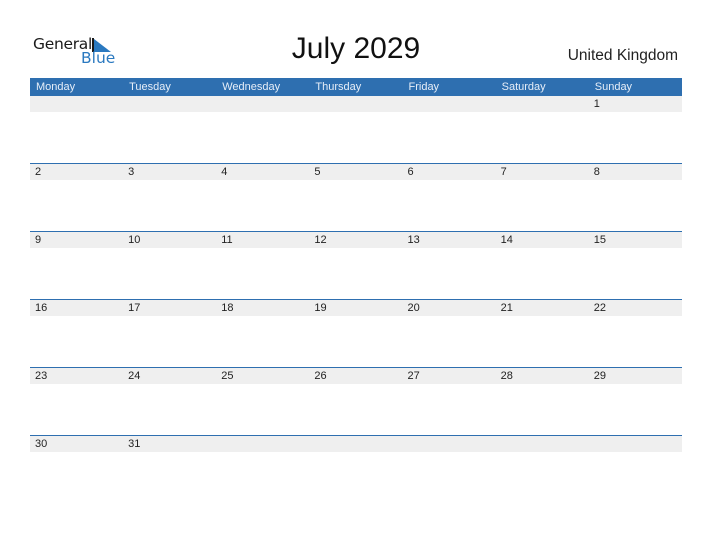 The height and width of the screenshot is (550, 712). I want to click on day-number: 20, so click(413, 308).